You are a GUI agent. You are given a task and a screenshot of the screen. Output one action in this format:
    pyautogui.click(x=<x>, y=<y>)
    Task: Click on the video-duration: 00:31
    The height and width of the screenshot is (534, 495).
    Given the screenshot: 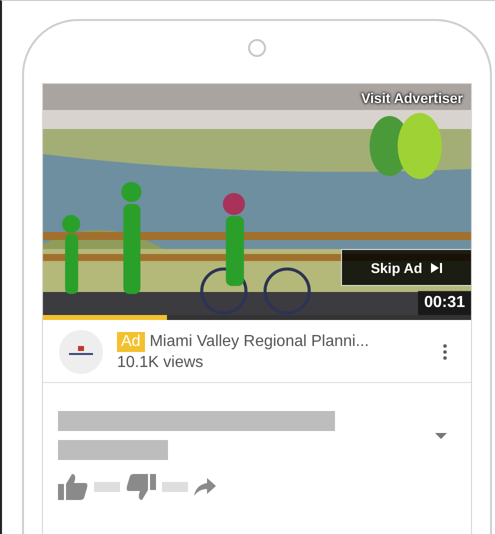 What is the action you would take?
    pyautogui.click(x=444, y=303)
    